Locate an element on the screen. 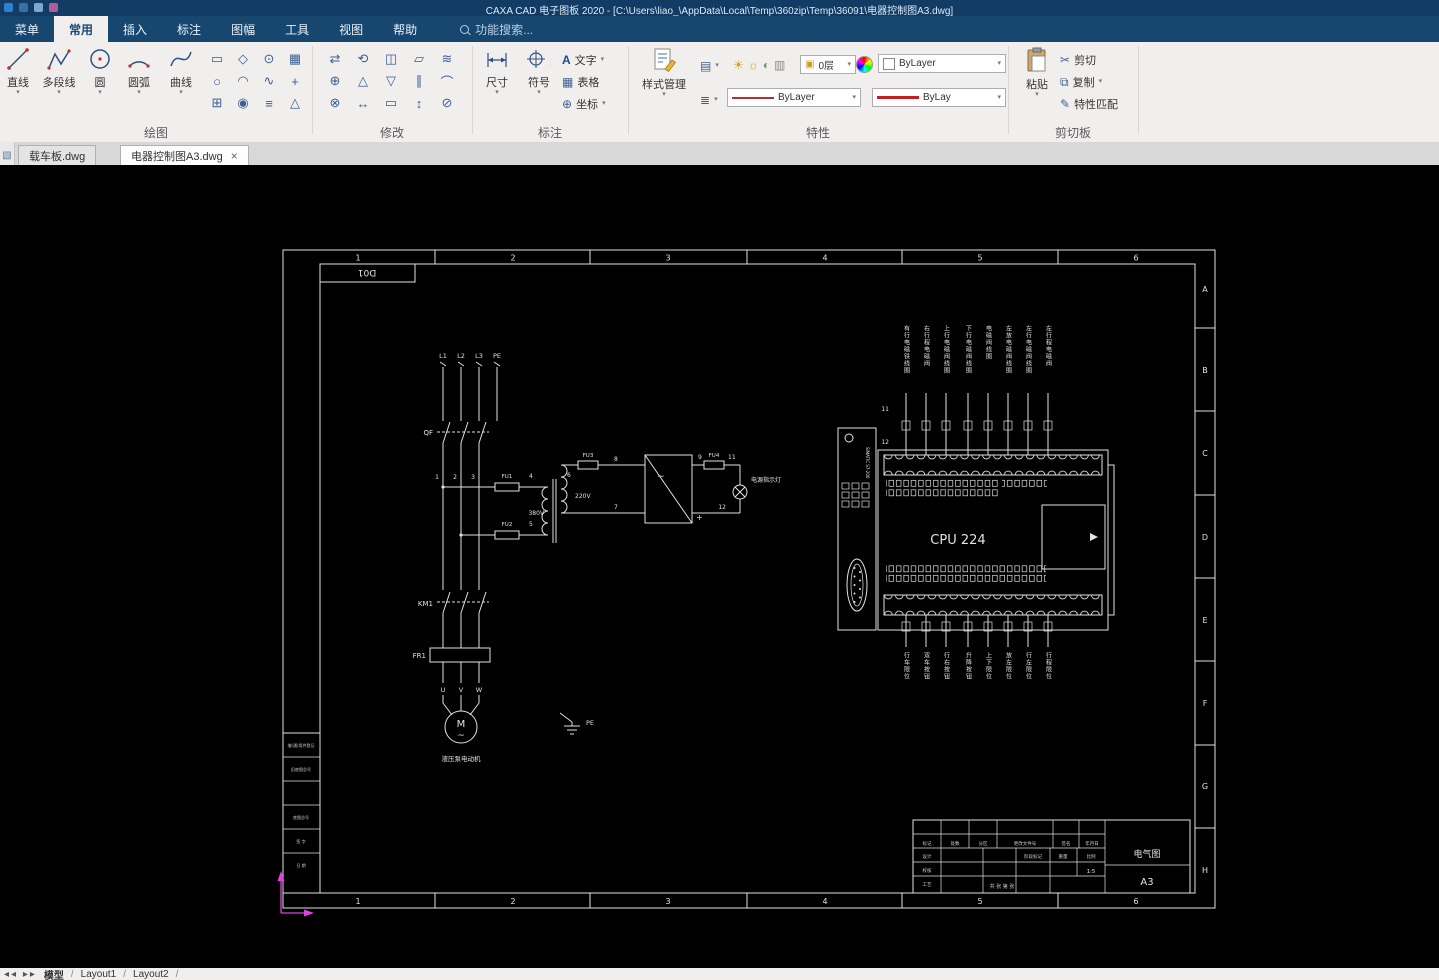 This screenshot has height=980, width=1439. linetype-dropdown: ByLayer ▾ is located at coordinates (794, 97).